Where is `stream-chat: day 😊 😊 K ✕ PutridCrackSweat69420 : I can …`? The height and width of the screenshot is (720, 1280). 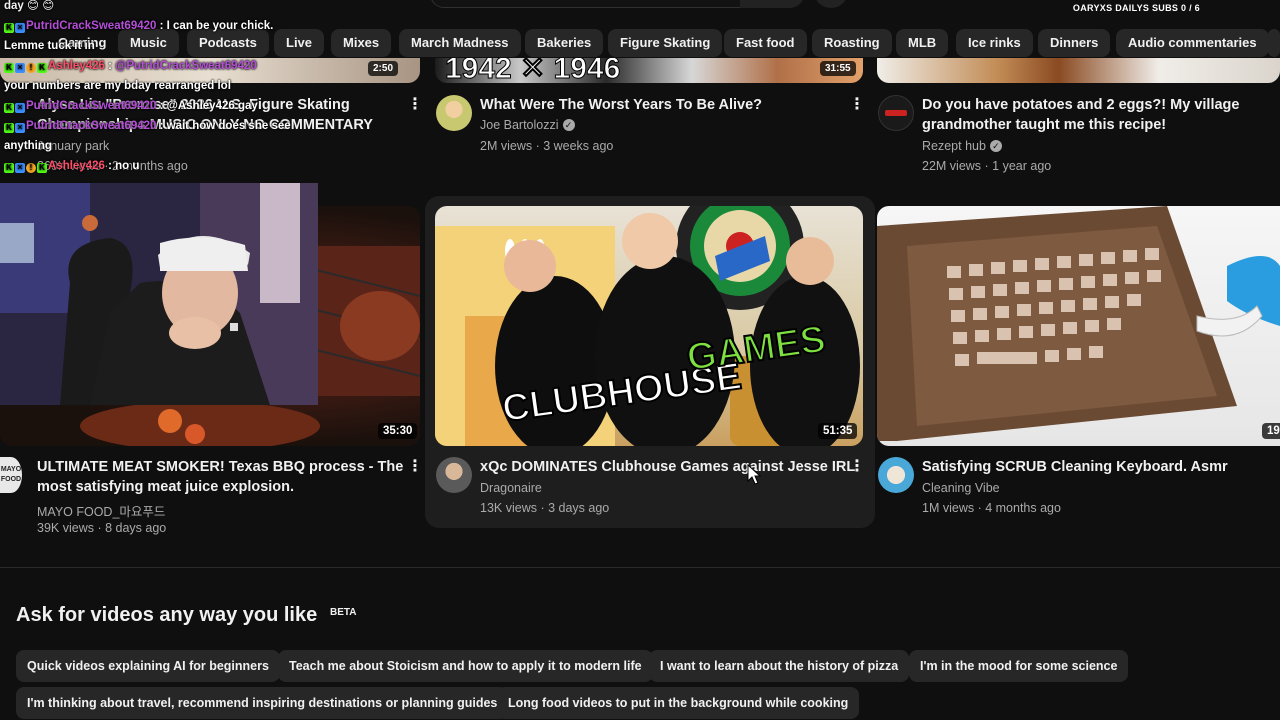 stream-chat: day 😊 😊 K ✕ PutridCrackSweat69420 : I can … is located at coordinates (154, 88).